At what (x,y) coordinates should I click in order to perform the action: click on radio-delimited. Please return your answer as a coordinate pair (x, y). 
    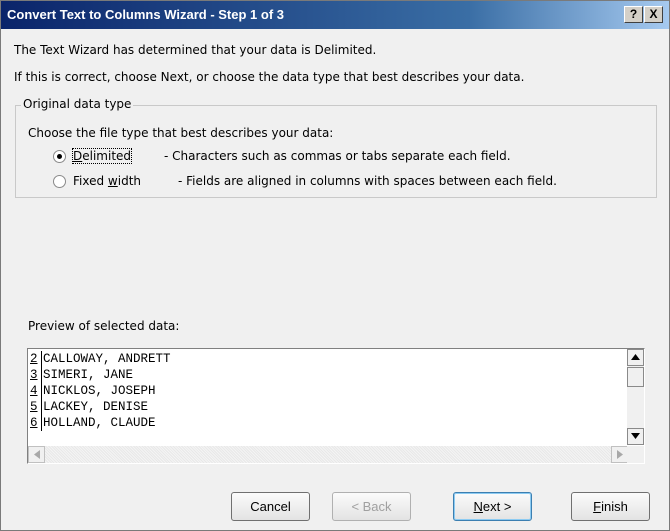
    Looking at the image, I should click on (59, 156).